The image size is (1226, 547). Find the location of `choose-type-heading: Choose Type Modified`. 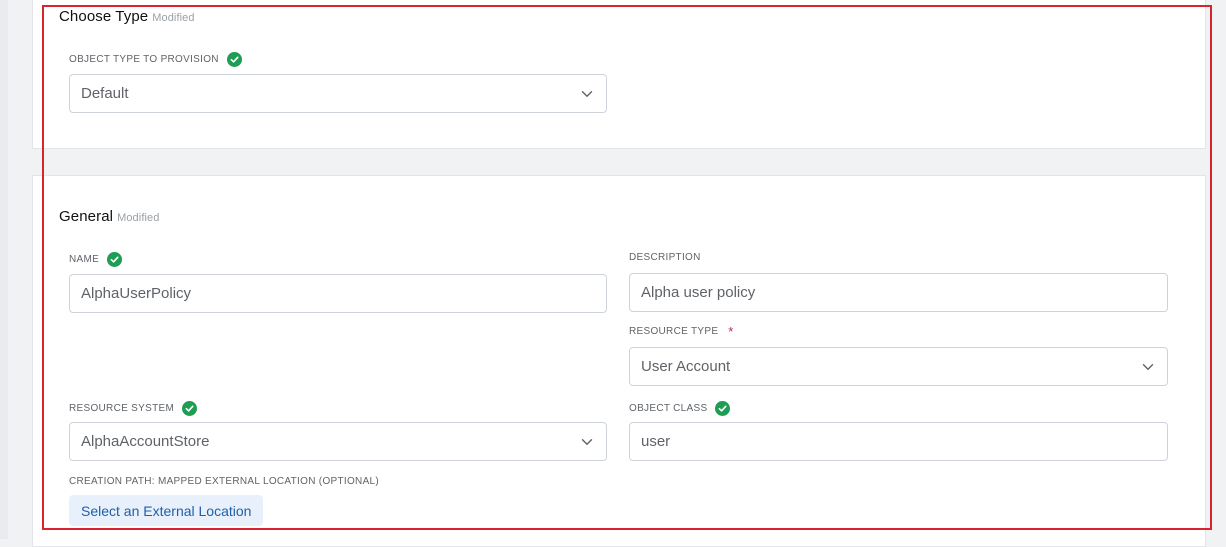

choose-type-heading: Choose Type Modified is located at coordinates (127, 16).